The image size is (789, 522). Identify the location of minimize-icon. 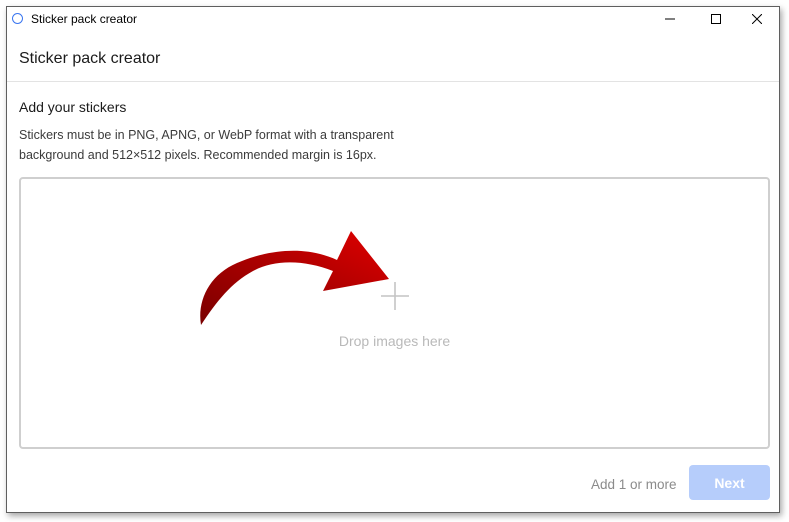
(670, 19).